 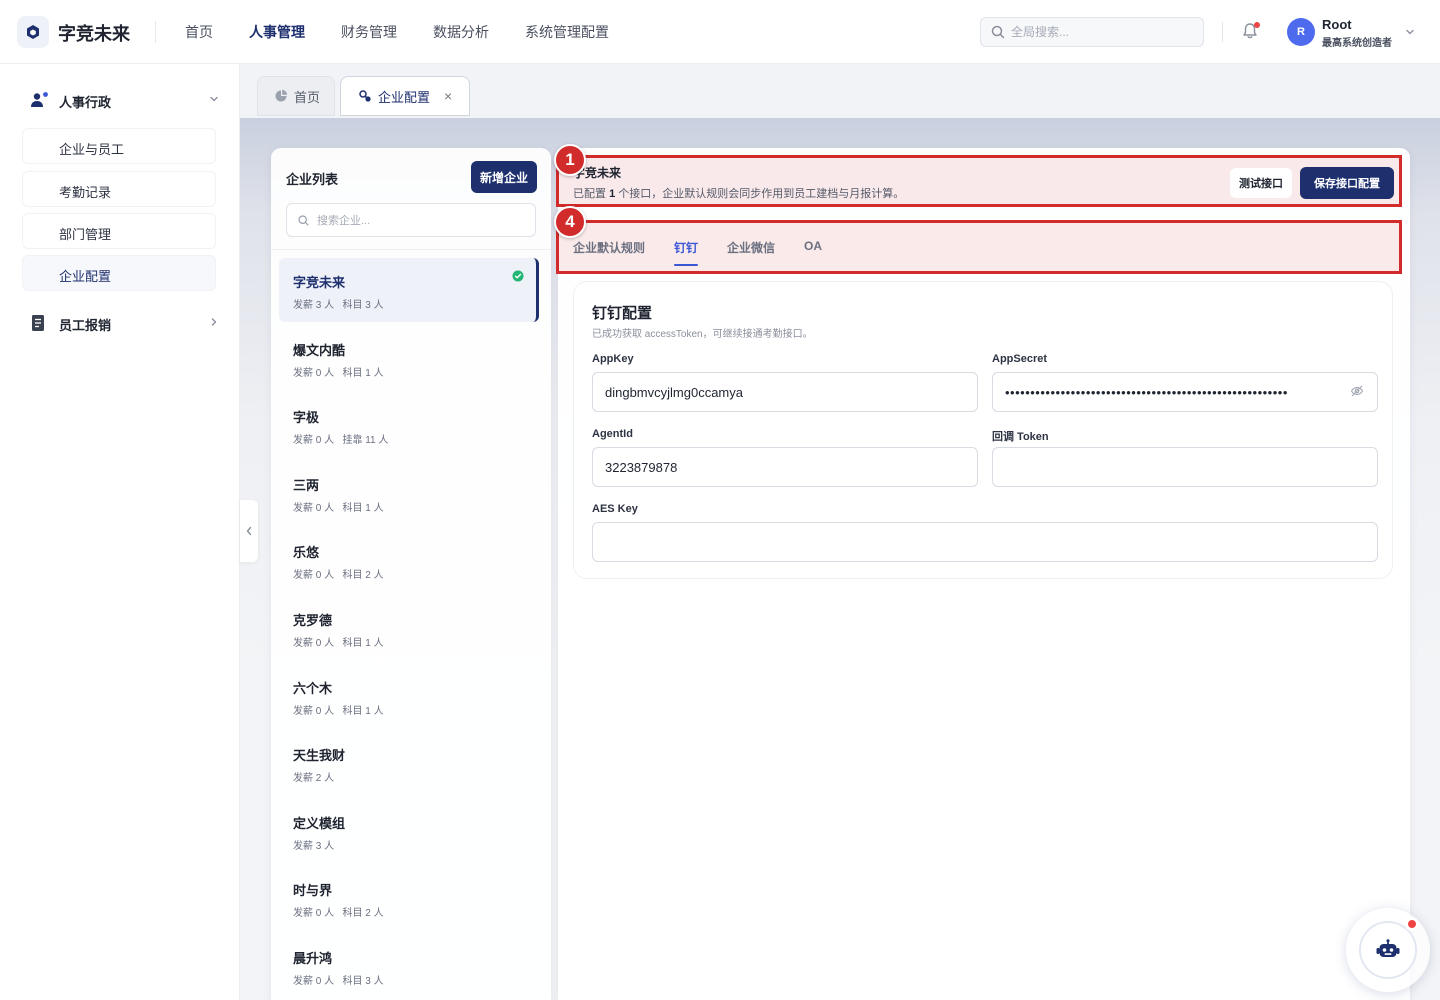 I want to click on company-name: 爆文内酷, so click(x=319, y=350).